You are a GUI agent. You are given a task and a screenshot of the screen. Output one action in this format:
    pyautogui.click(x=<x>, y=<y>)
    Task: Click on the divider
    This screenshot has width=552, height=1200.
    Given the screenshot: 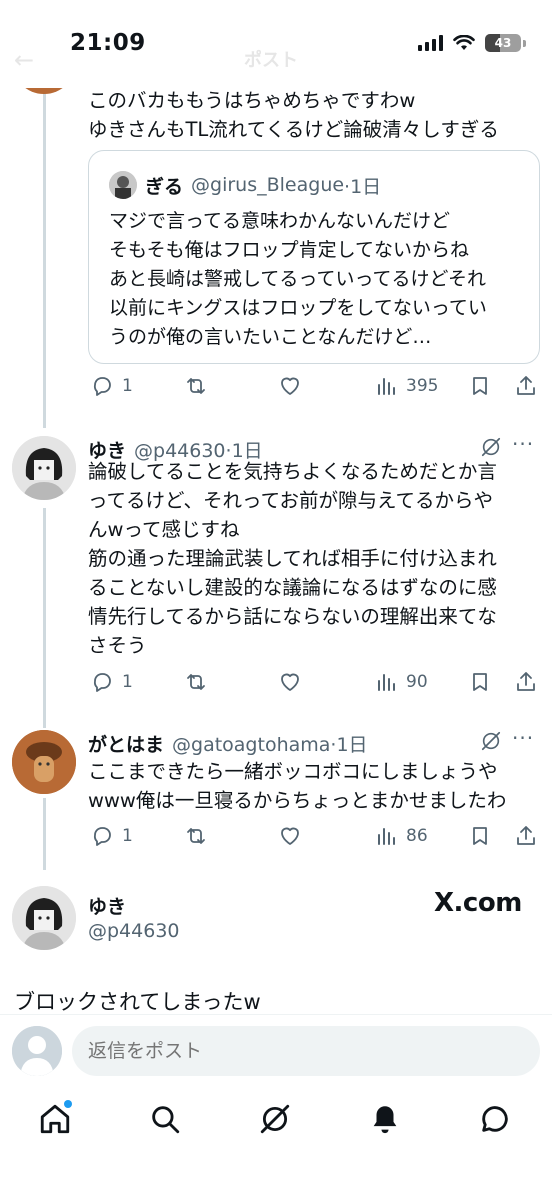 What is the action you would take?
    pyautogui.click(x=276, y=1014)
    